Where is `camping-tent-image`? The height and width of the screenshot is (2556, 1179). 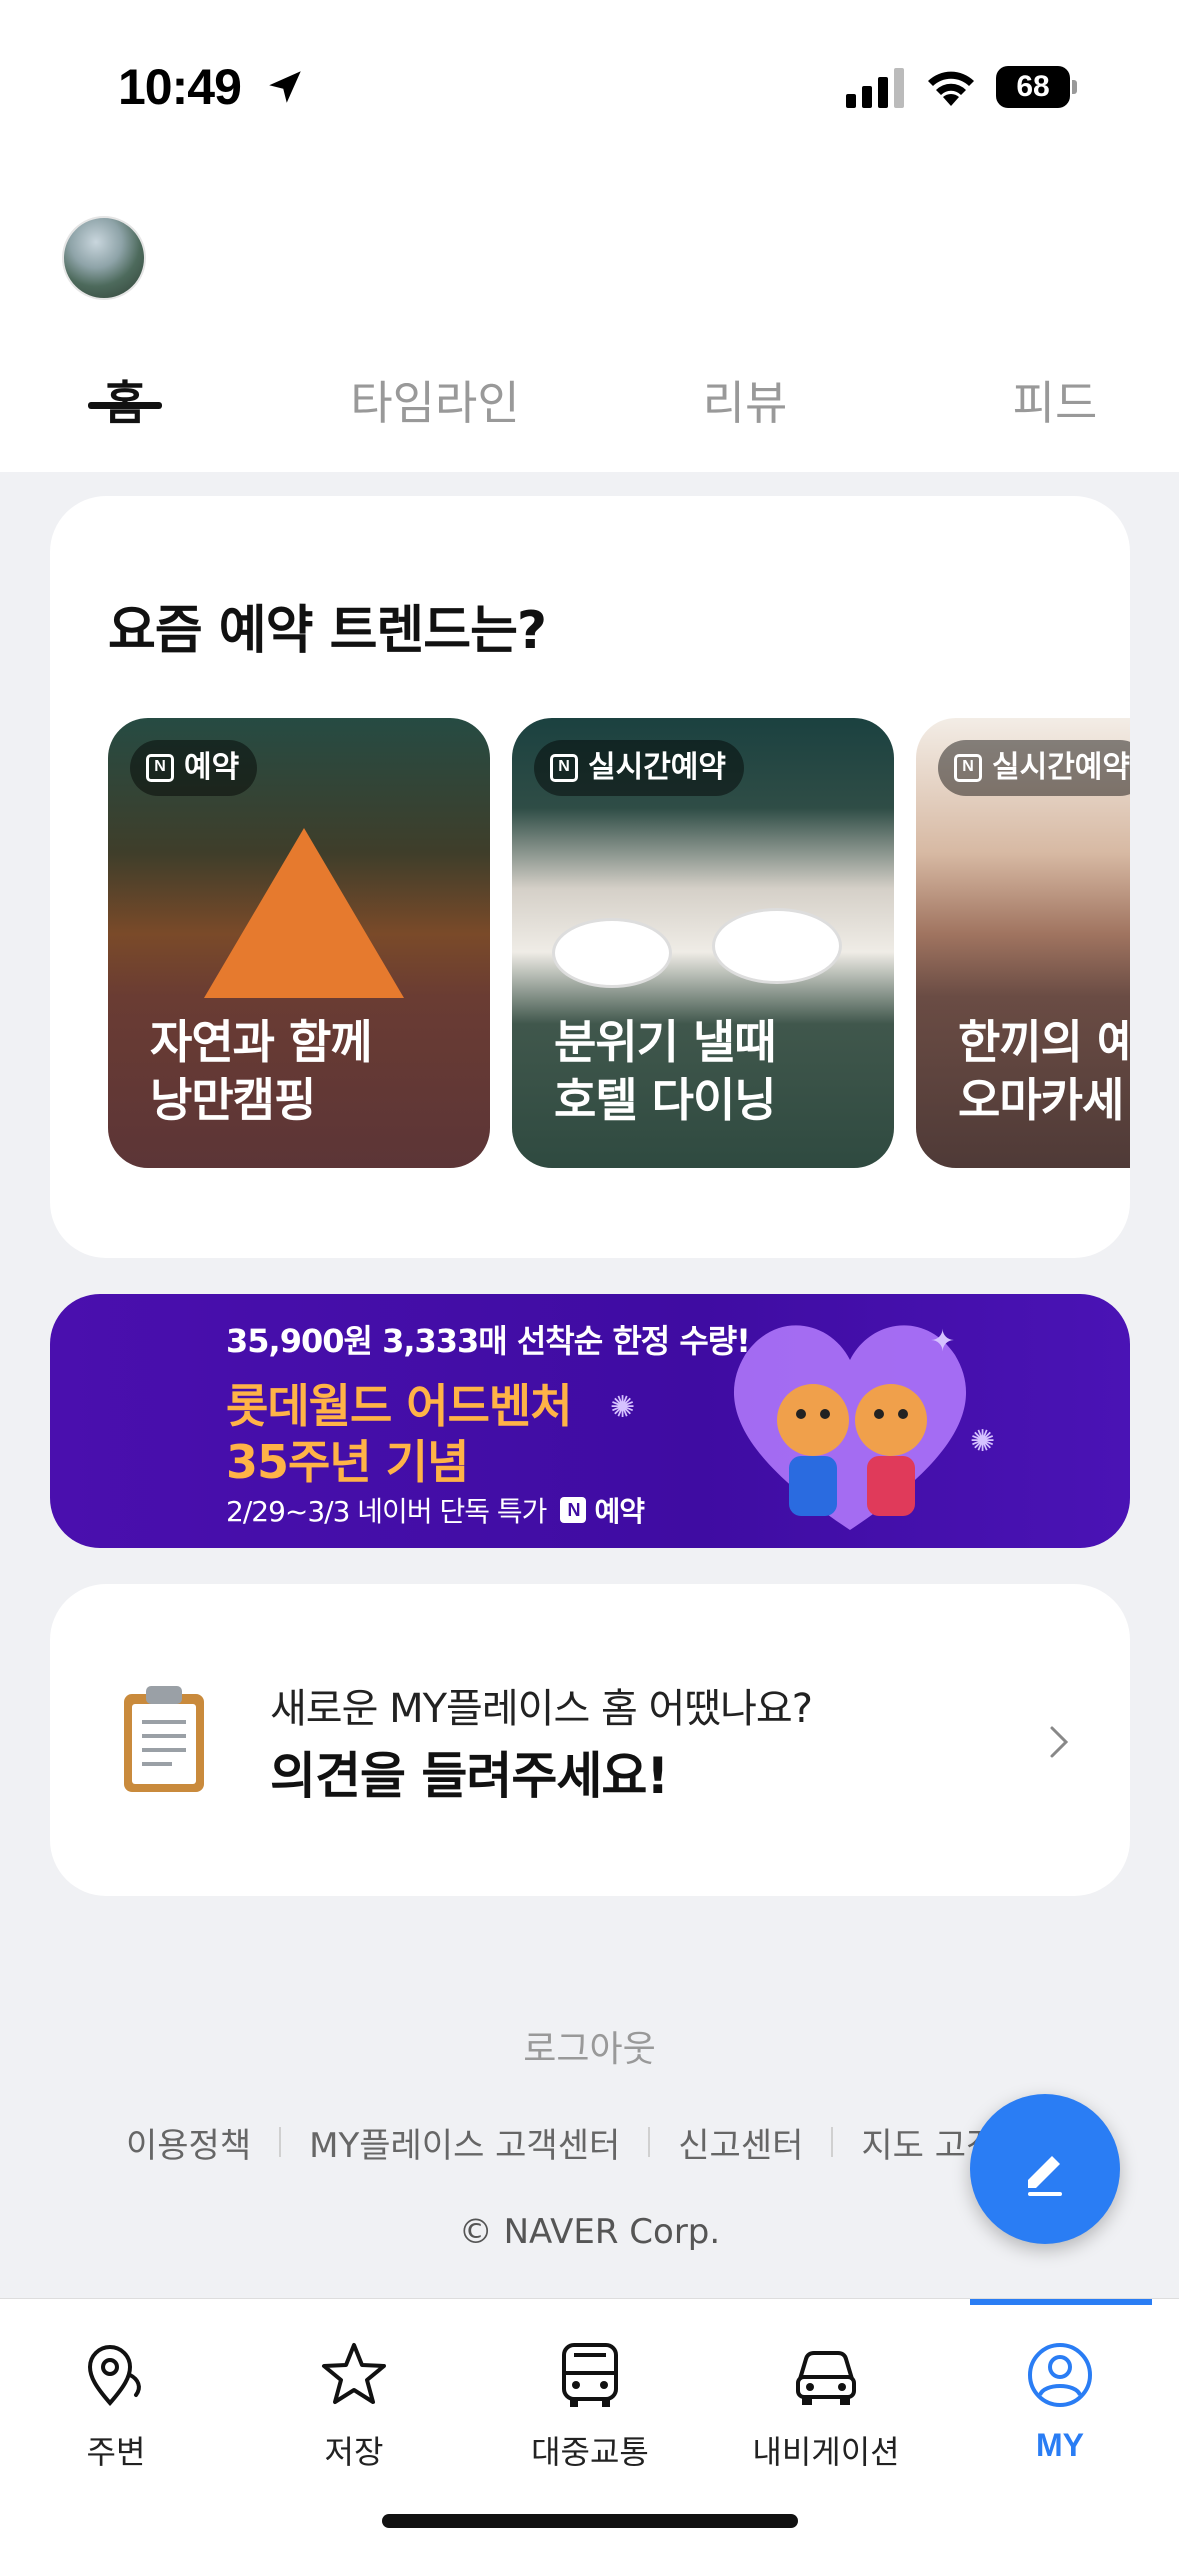
camping-tent-image is located at coordinates (304, 913).